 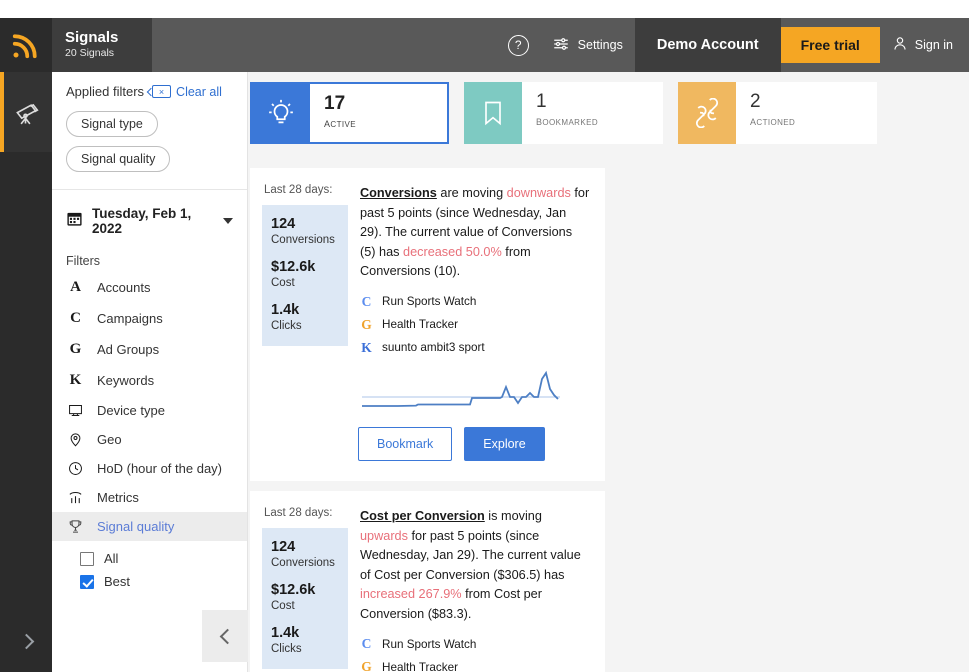 I want to click on free-trial-button: Free trial, so click(x=830, y=45).